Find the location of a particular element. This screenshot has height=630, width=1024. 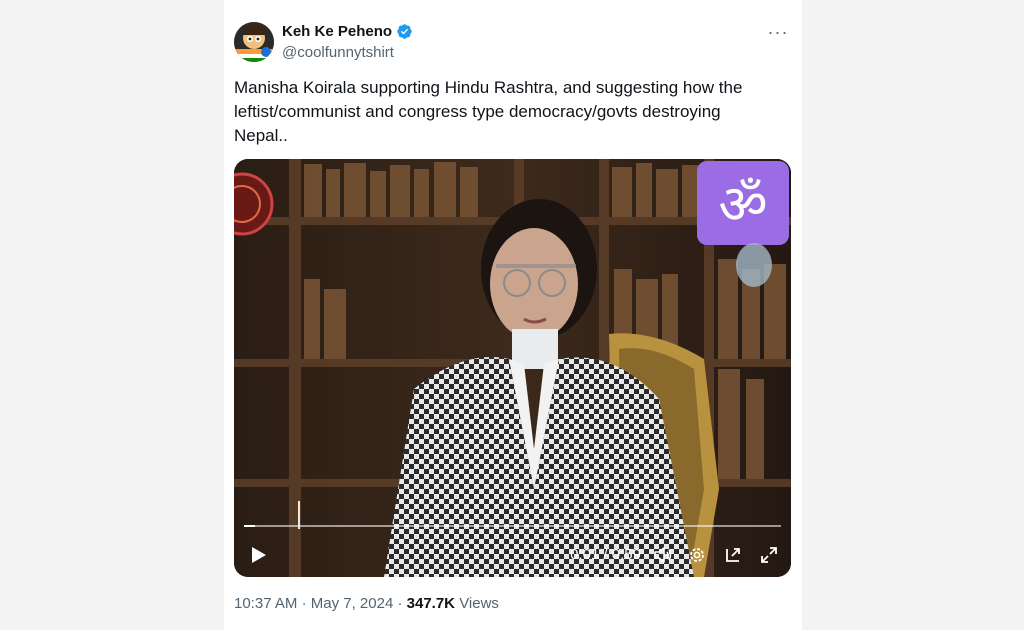

author-name: Keh Ke Peheno is located at coordinates (347, 31).